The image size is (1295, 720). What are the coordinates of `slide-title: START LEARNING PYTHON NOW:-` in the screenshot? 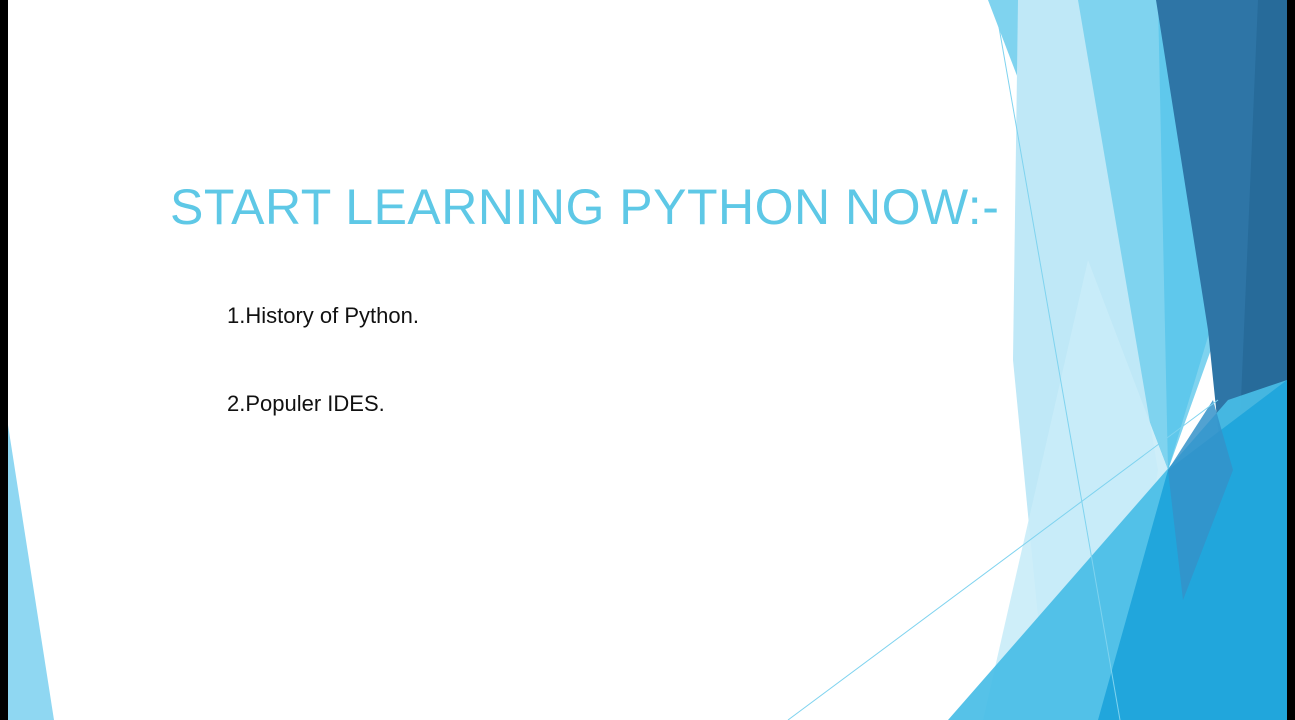 It's located at (585, 207).